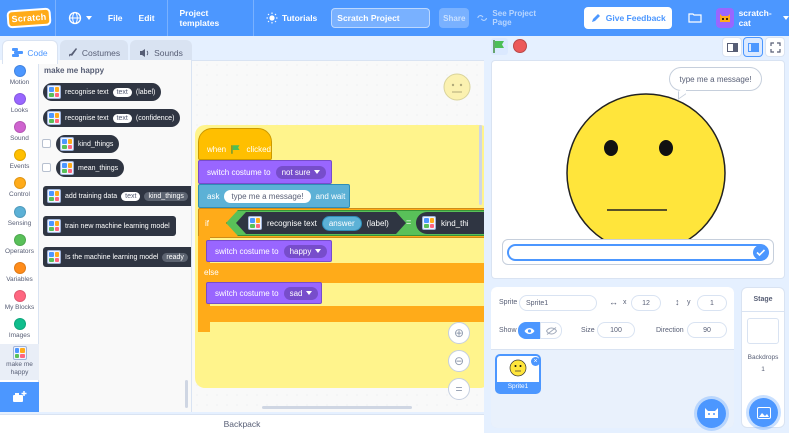  What do you see at coordinates (19, 328) in the screenshot?
I see `category-images: Images` at bounding box center [19, 328].